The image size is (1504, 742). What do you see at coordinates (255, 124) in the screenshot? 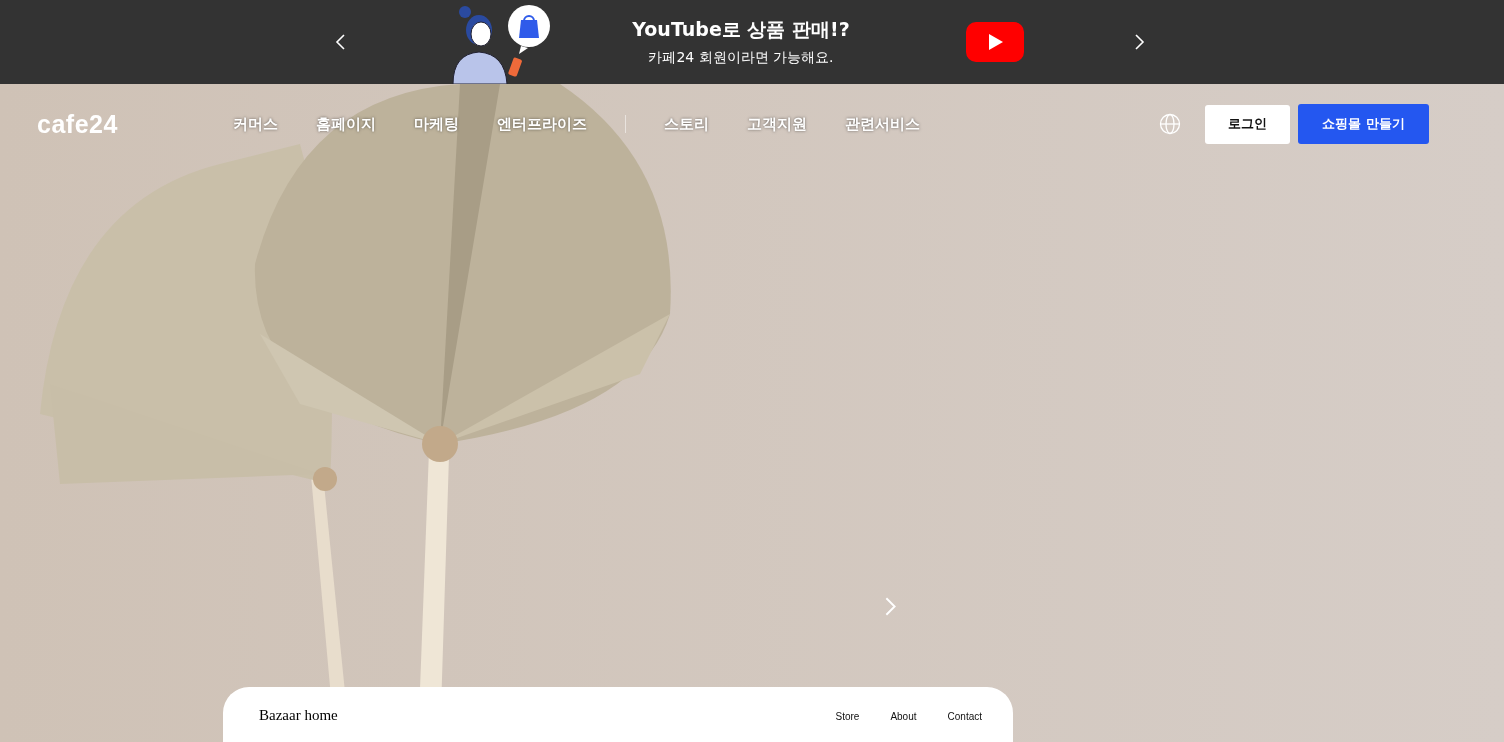
I see `nav-link: 커머스` at bounding box center [255, 124].